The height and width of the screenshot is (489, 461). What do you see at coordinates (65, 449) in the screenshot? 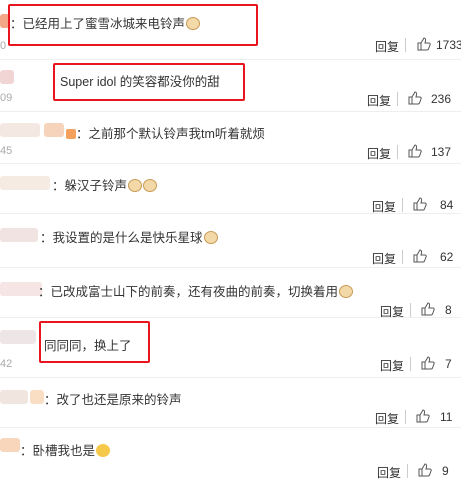
I see `comment-text: ：卧槽我也是` at bounding box center [65, 449].